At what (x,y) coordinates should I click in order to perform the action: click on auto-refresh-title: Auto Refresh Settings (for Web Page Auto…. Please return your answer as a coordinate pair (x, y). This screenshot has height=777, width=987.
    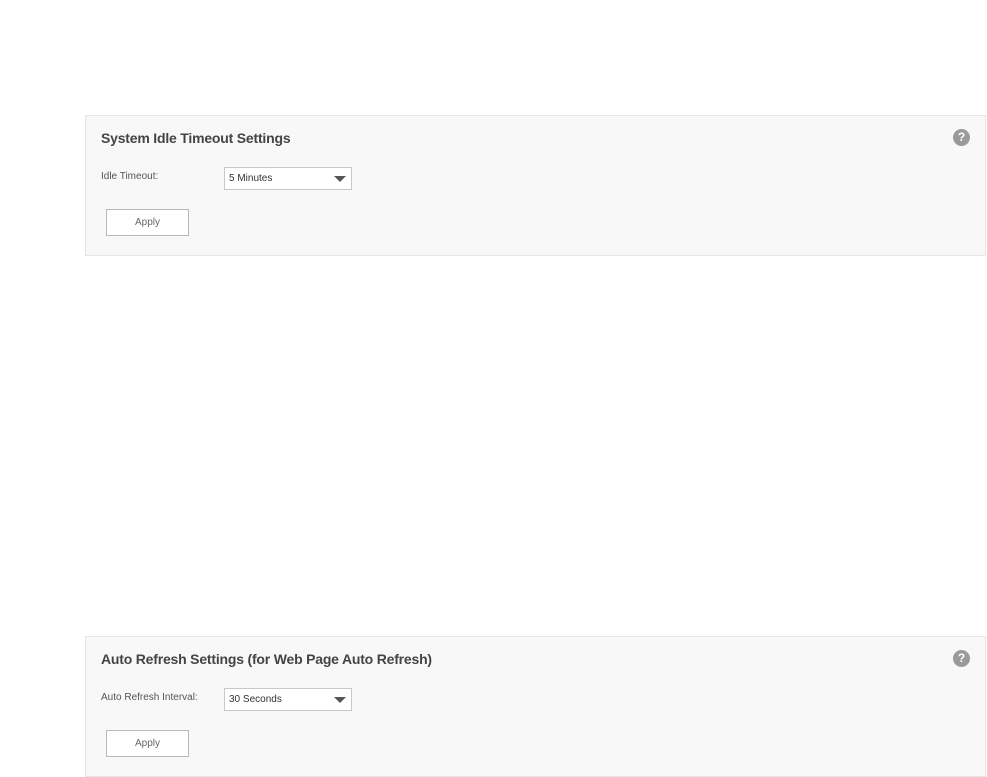
    Looking at the image, I should click on (266, 659).